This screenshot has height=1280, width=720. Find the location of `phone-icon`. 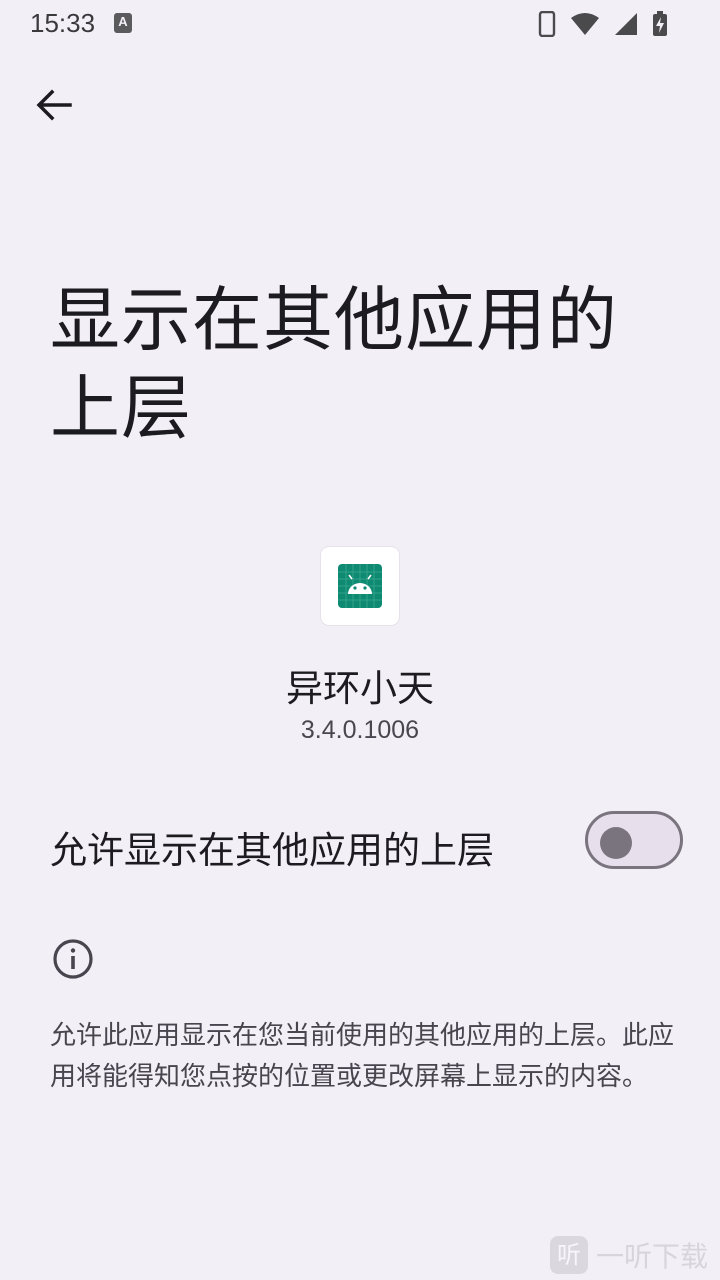

phone-icon is located at coordinates (547, 24).